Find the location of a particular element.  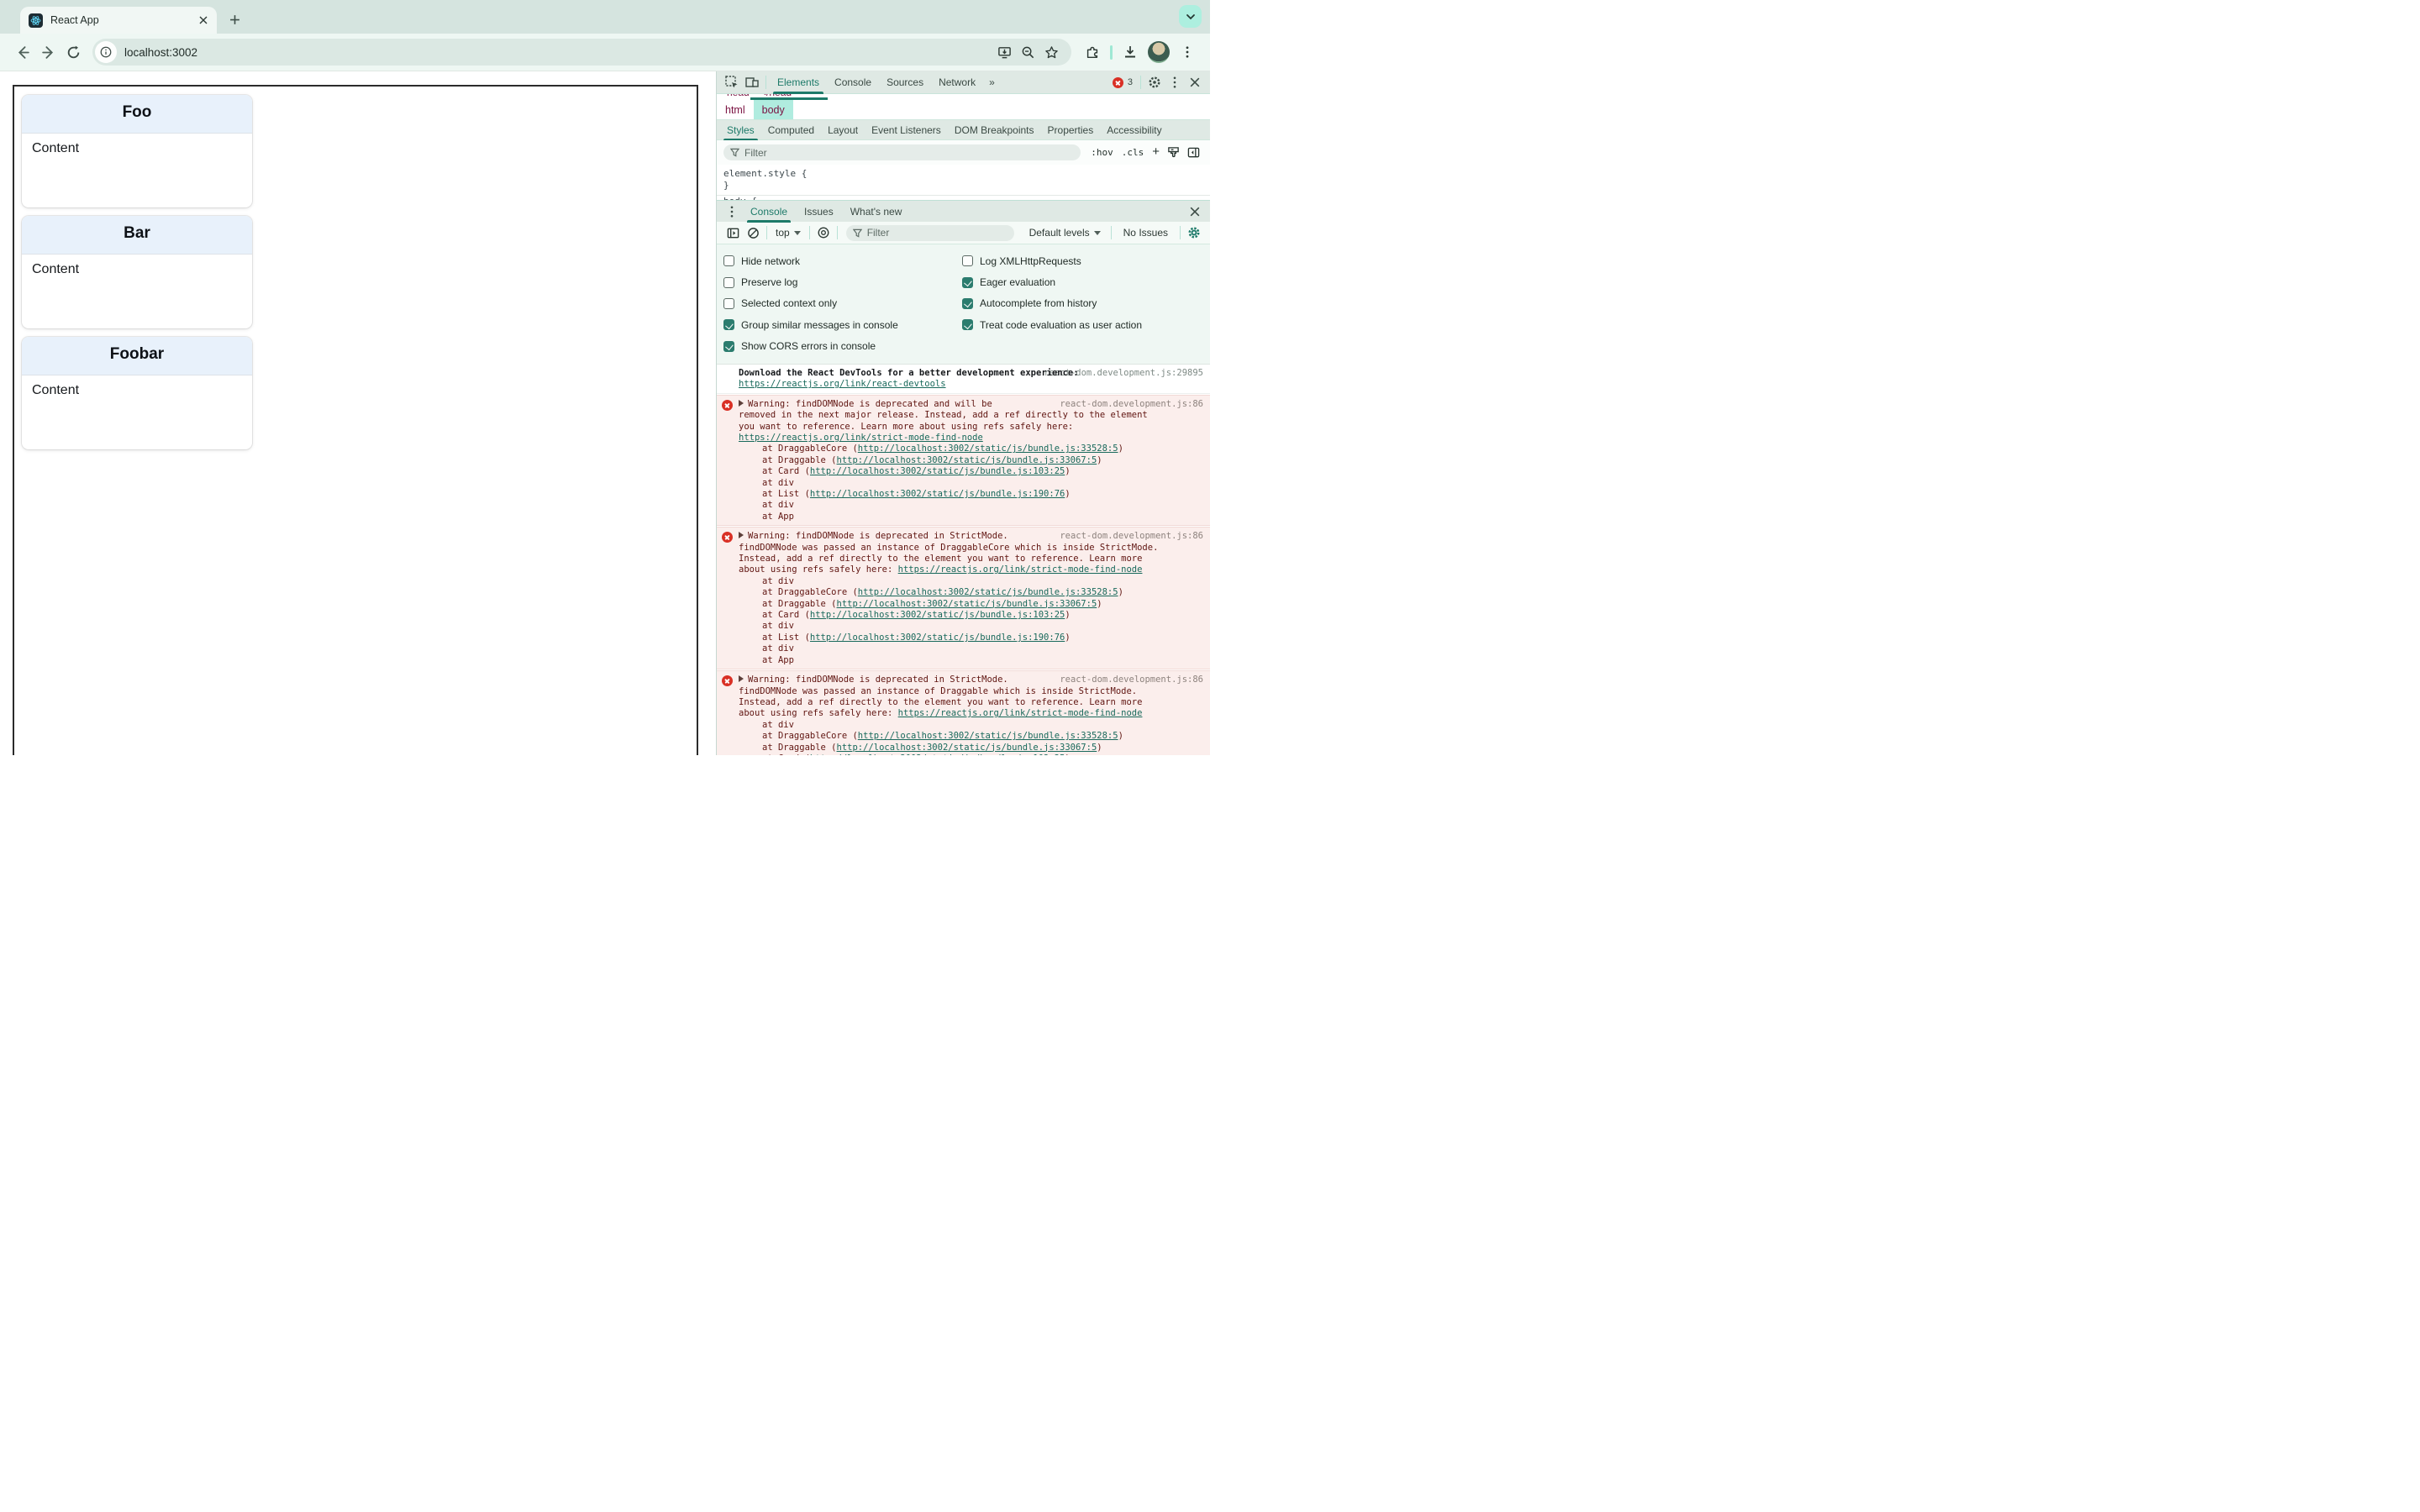

tab-search-button is located at coordinates (1191, 16).